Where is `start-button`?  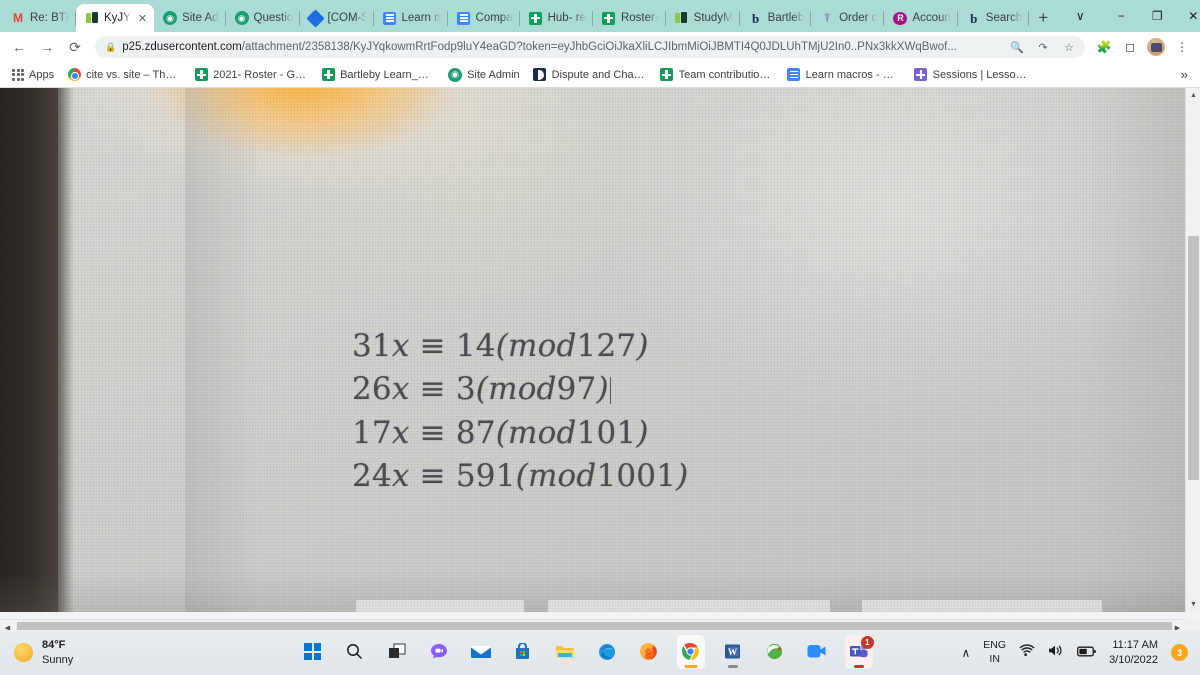 start-button is located at coordinates (313, 652).